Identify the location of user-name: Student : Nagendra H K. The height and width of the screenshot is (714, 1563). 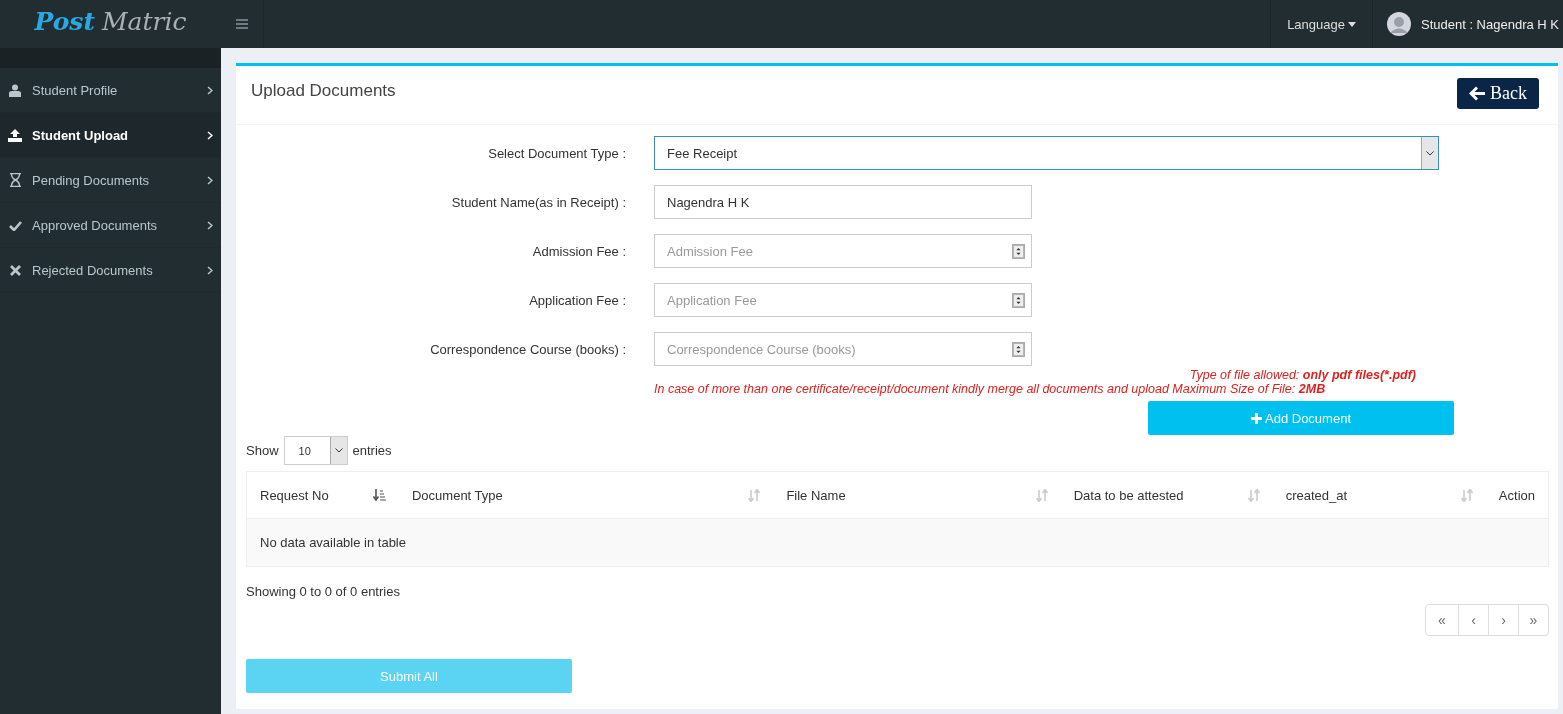
(1489, 24).